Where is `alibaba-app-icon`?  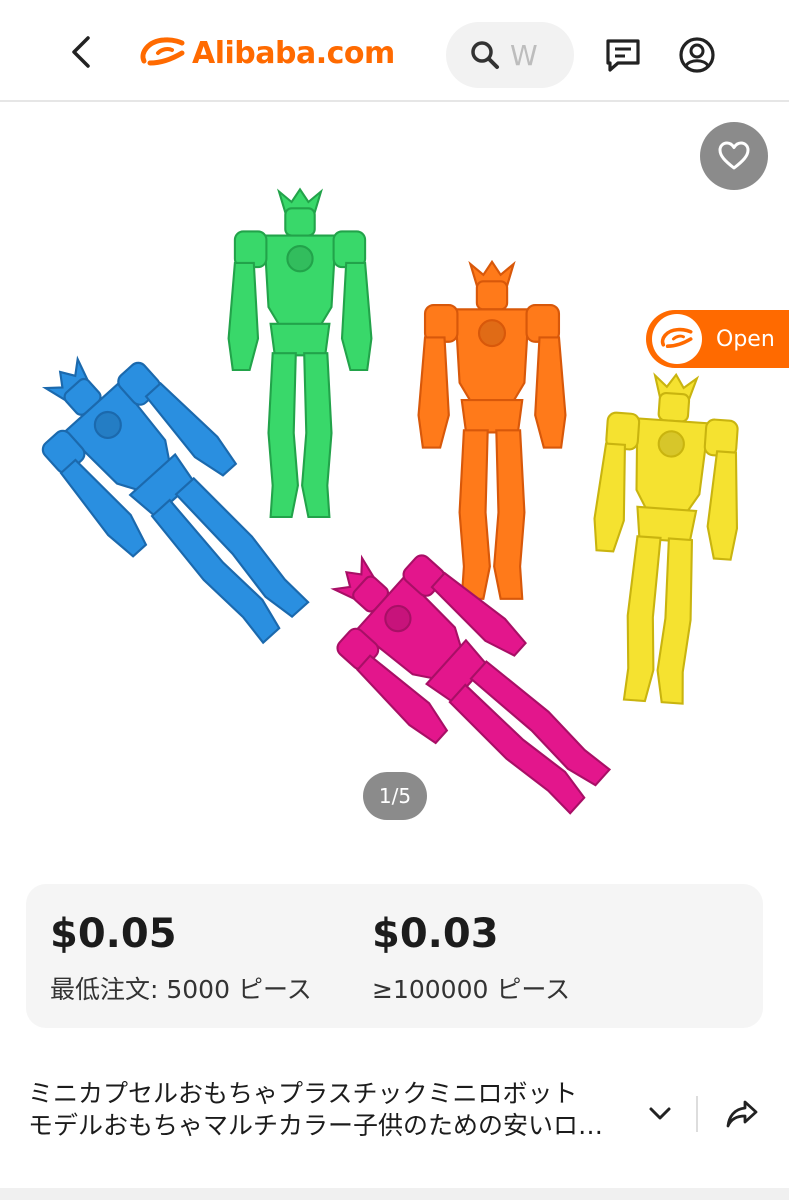
alibaba-app-icon is located at coordinates (677, 339).